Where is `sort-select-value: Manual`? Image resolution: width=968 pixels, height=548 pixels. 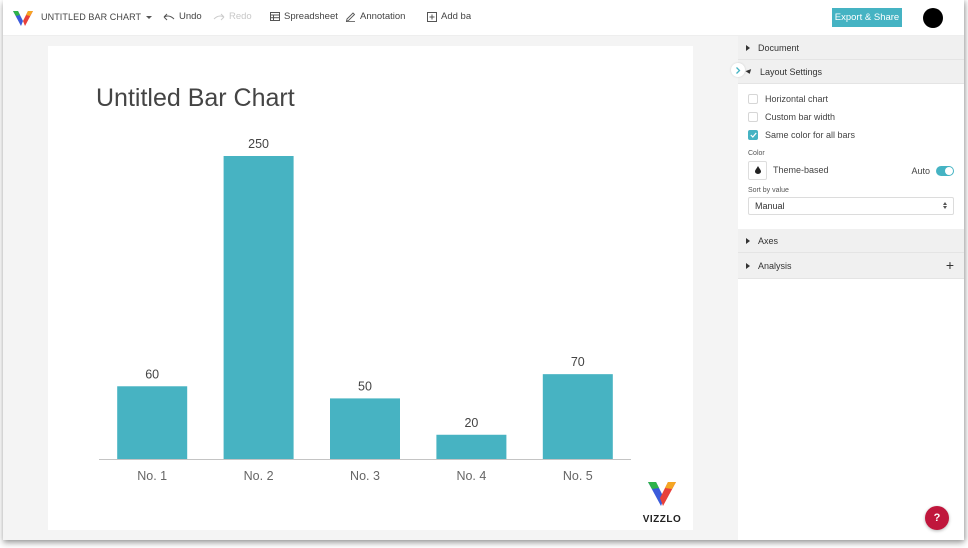 sort-select-value: Manual is located at coordinates (770, 206).